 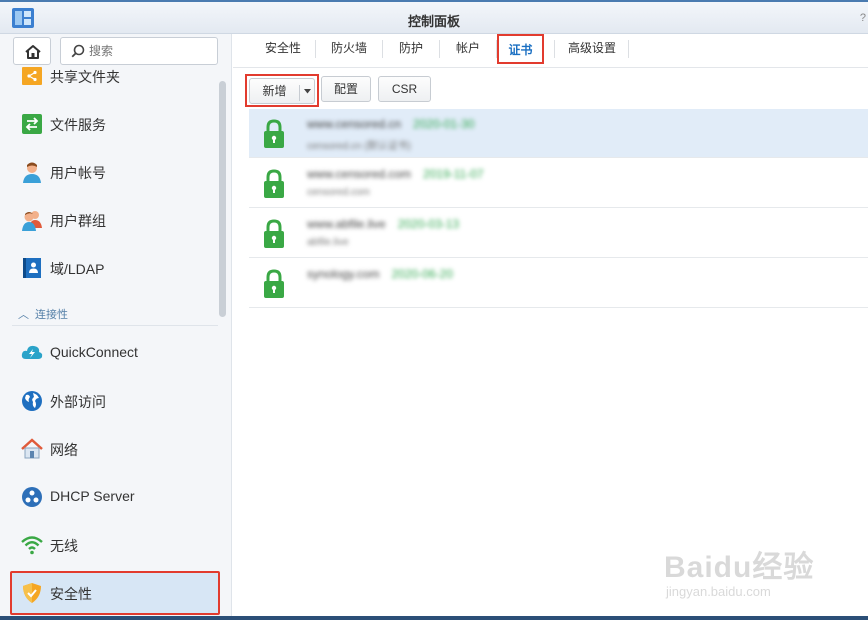 What do you see at coordinates (32, 593) in the screenshot?
I see `security-shield-icon` at bounding box center [32, 593].